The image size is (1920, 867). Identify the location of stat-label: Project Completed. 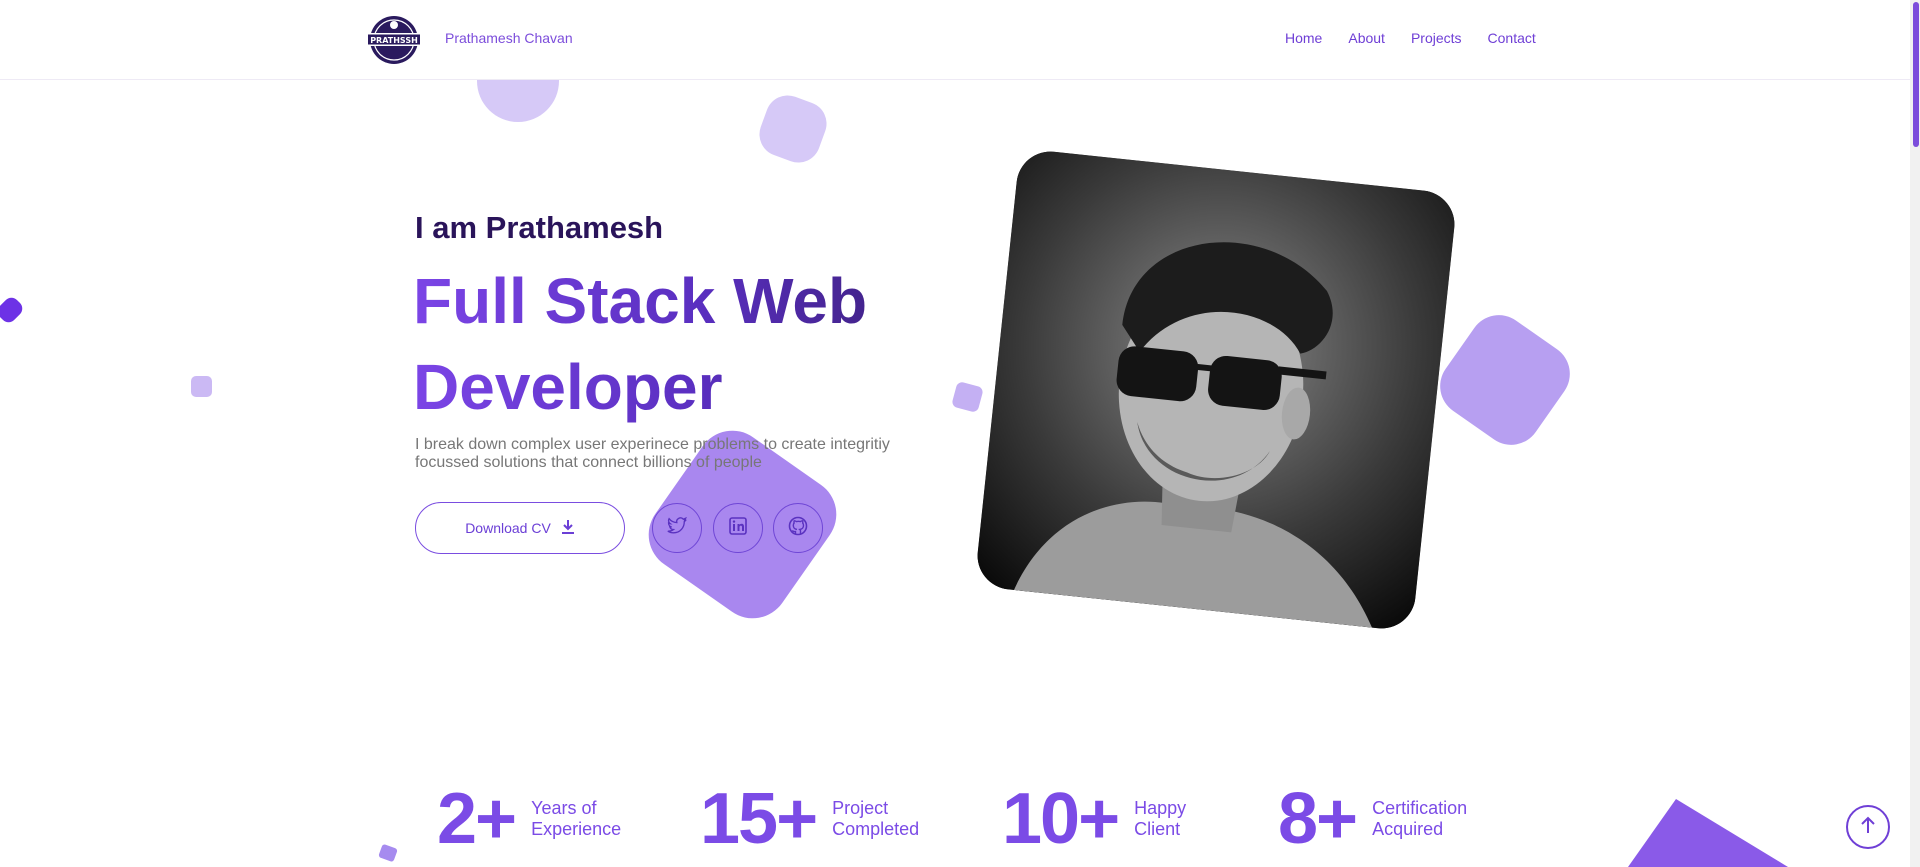
(907, 819).